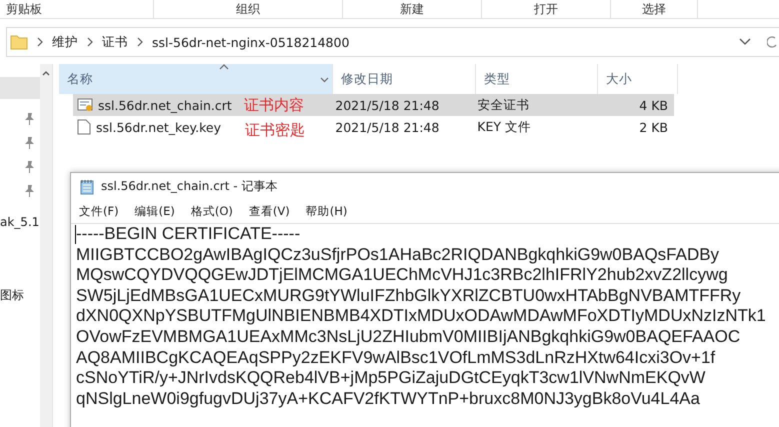 This screenshot has height=427, width=779. What do you see at coordinates (421, 316) in the screenshot?
I see `text-line: dXN0QXNpYSBUTFMgUlNBIENBMB4XDTIxMDUxODAwMDAwMFoXDTIyMDUxNzIzNTk1` at bounding box center [421, 316].